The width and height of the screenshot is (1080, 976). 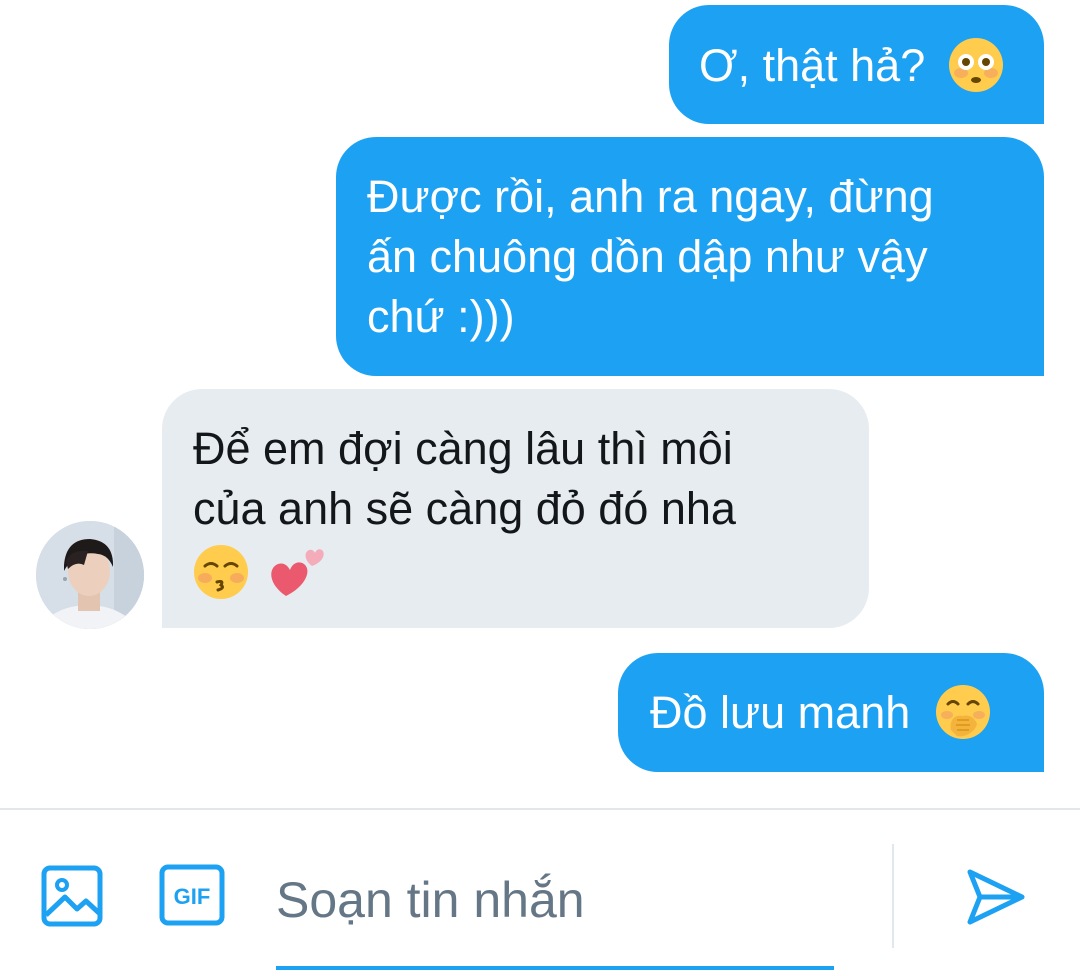 I want to click on message-text: Đồ lưu manh, so click(x=780, y=712).